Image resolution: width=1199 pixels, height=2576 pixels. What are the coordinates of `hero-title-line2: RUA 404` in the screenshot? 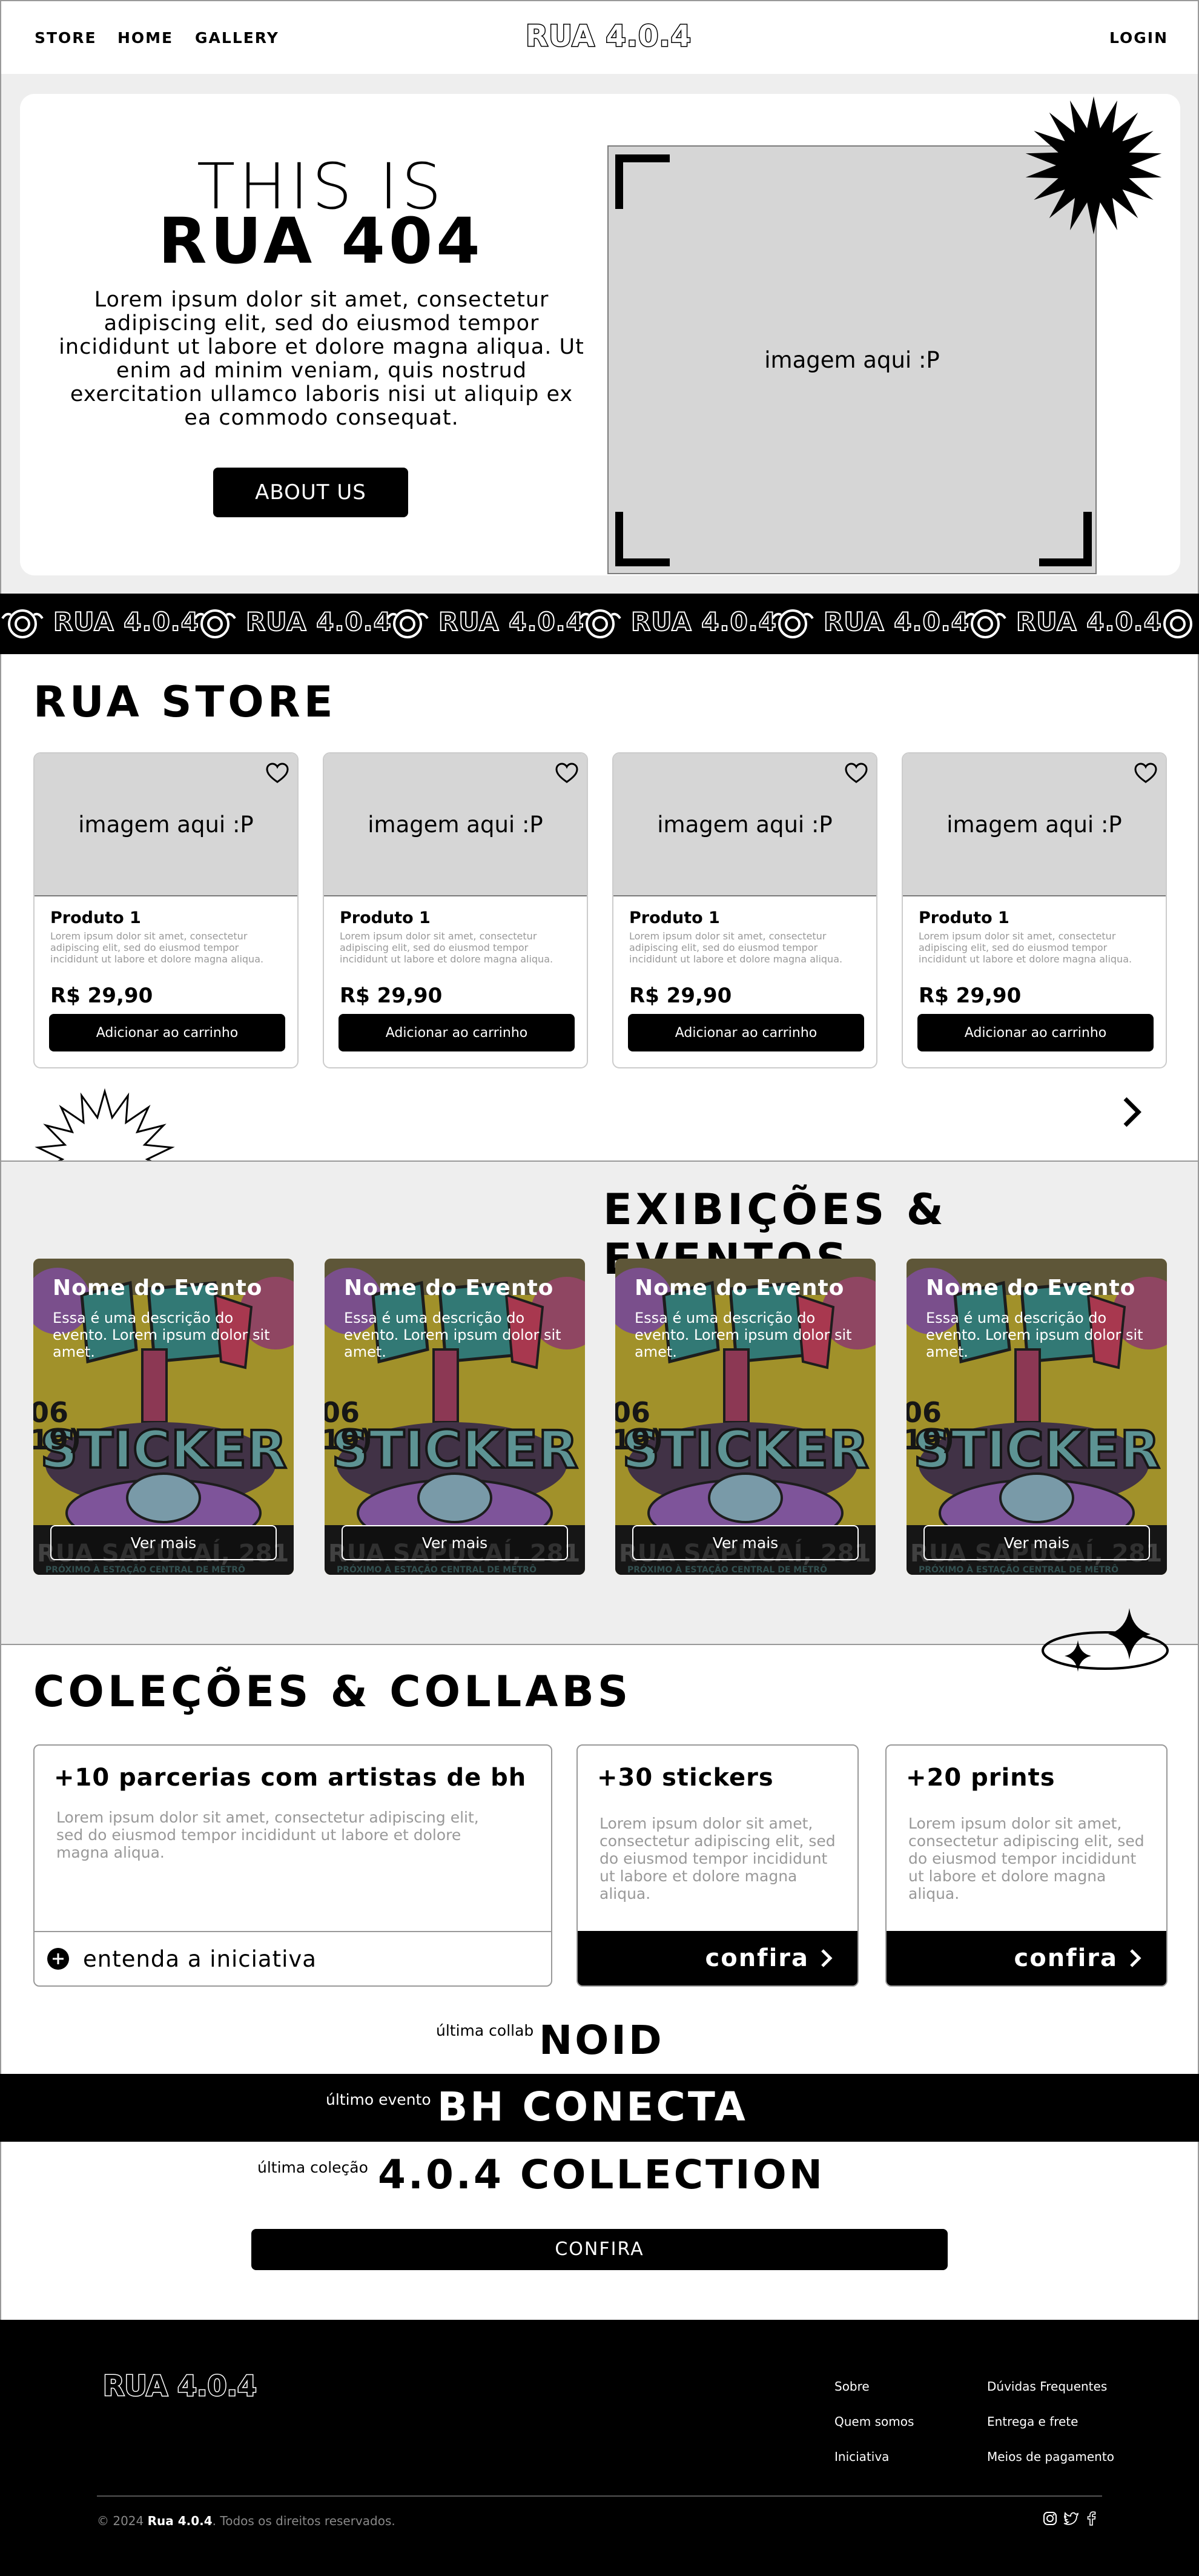 It's located at (321, 241).